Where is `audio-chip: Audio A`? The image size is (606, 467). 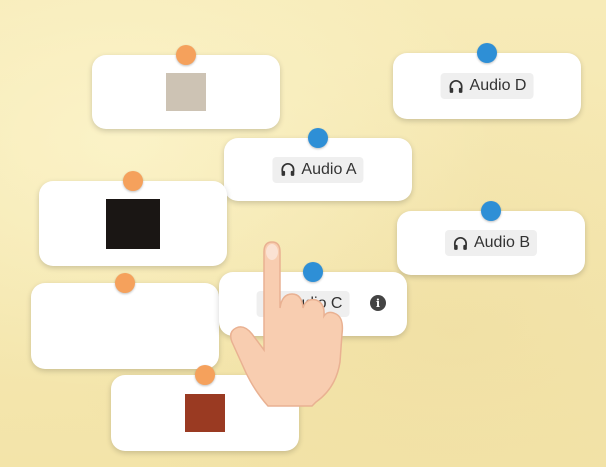 audio-chip: Audio A is located at coordinates (318, 169).